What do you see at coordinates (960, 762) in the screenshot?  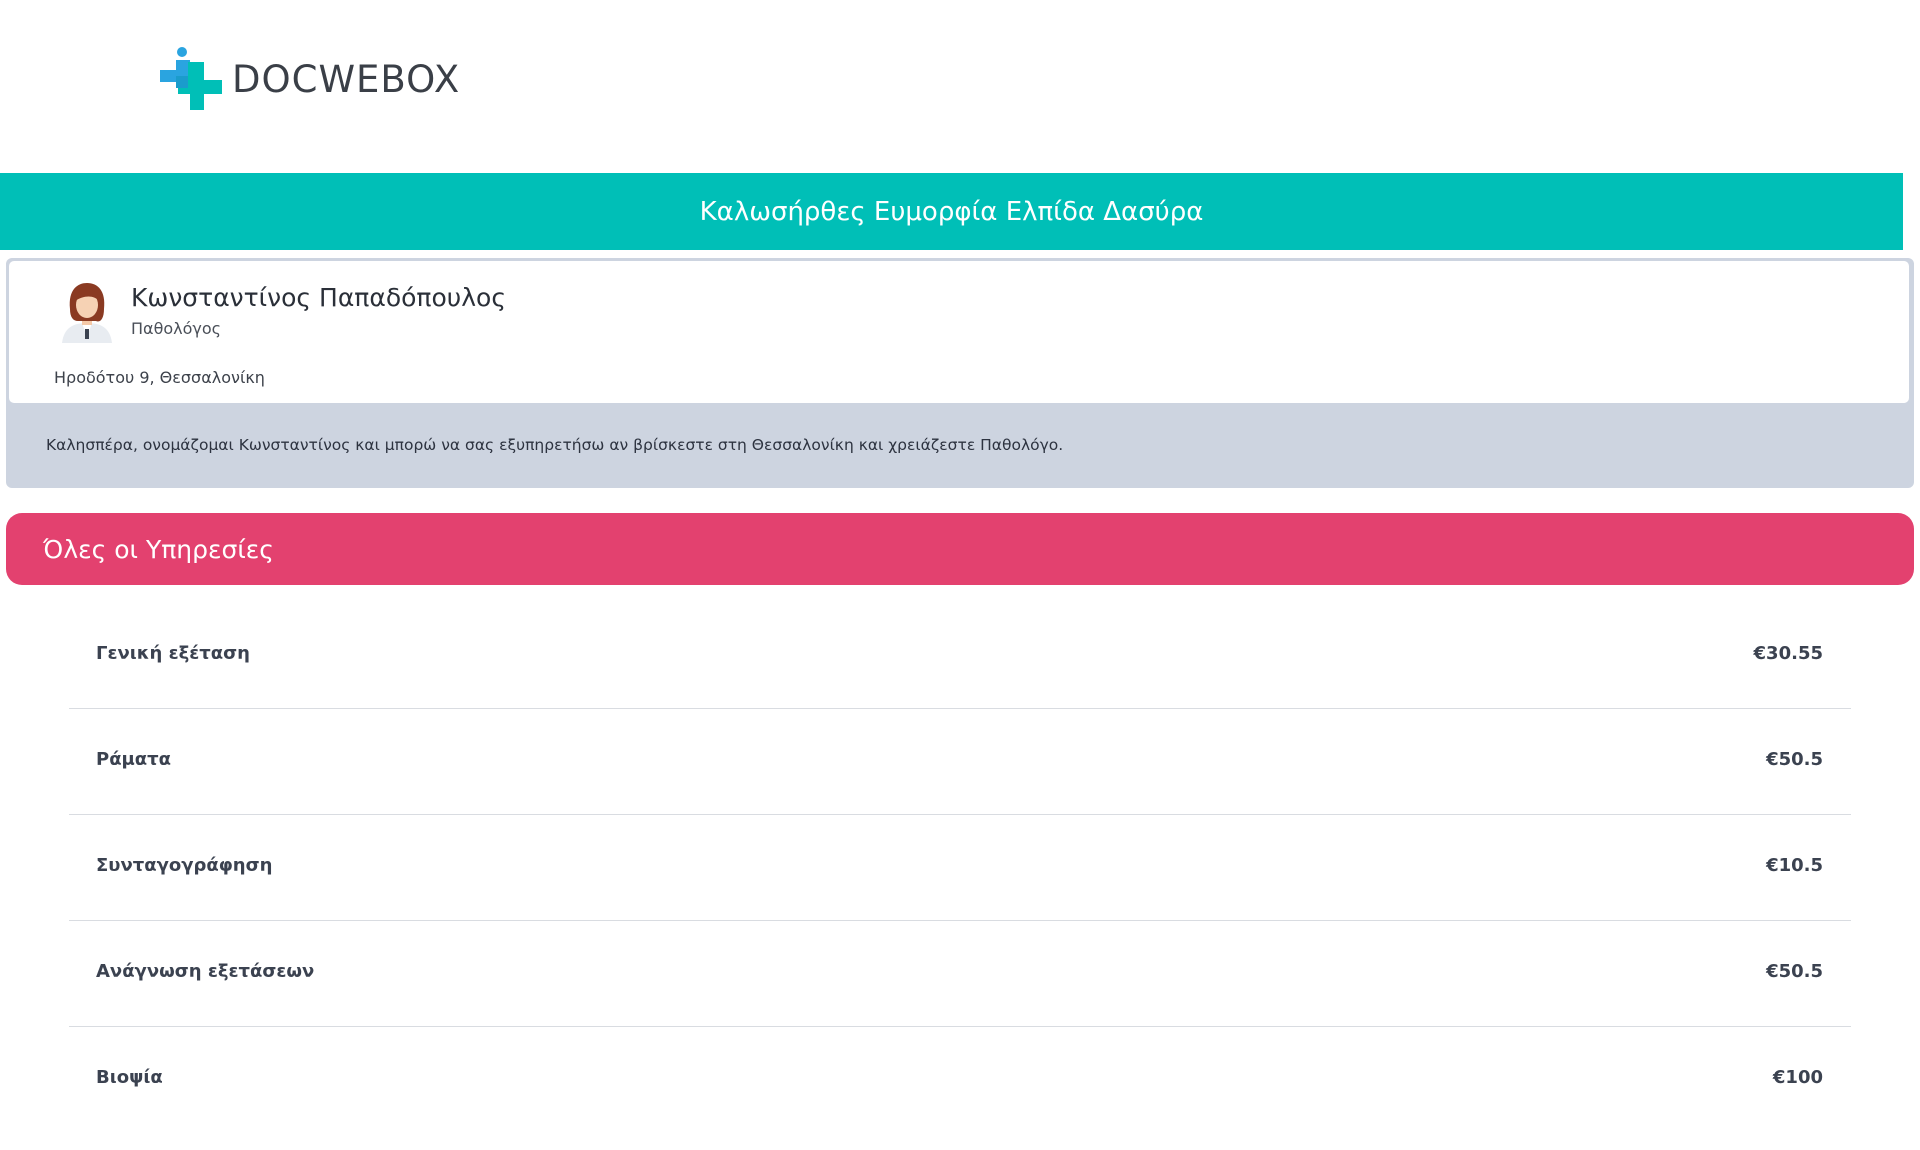 I see `service-row: Ράματα €50.5` at bounding box center [960, 762].